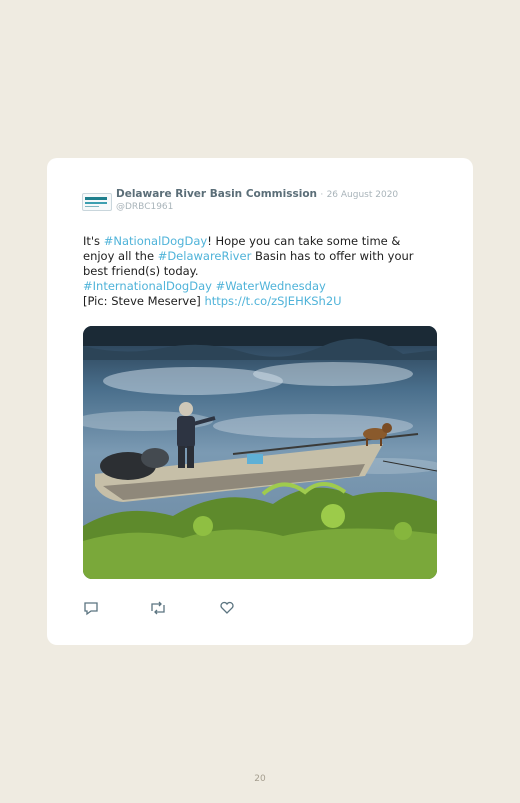 This screenshot has width=520, height=803. I want to click on user-handle: @DRBC1961, so click(144, 207).